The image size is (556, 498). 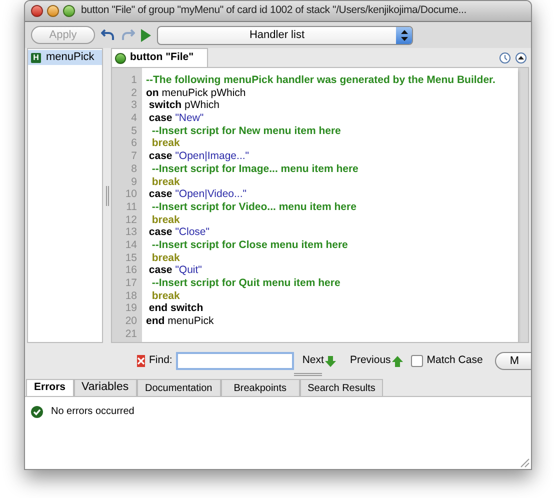 What do you see at coordinates (131, 207) in the screenshot?
I see `line-number: 11` at bounding box center [131, 207].